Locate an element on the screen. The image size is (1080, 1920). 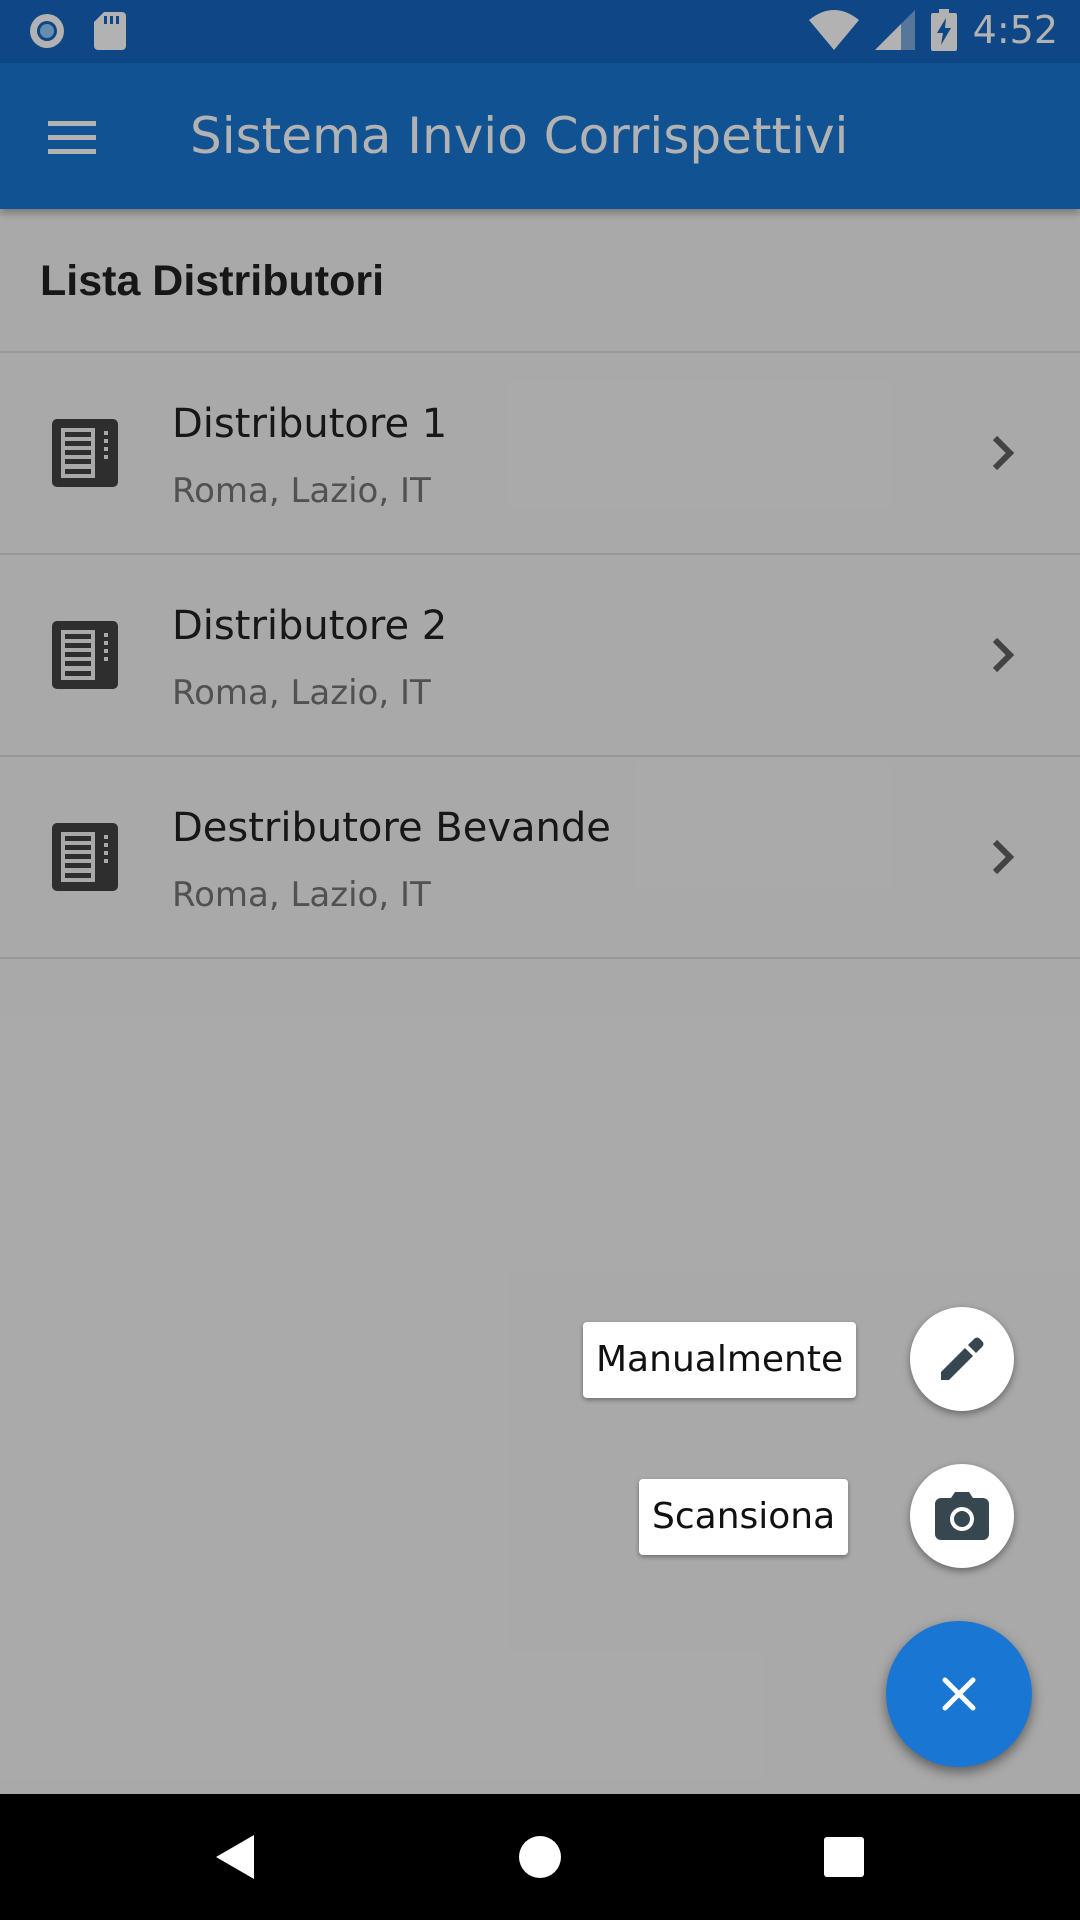
nav-home-button is located at coordinates (540, 1857).